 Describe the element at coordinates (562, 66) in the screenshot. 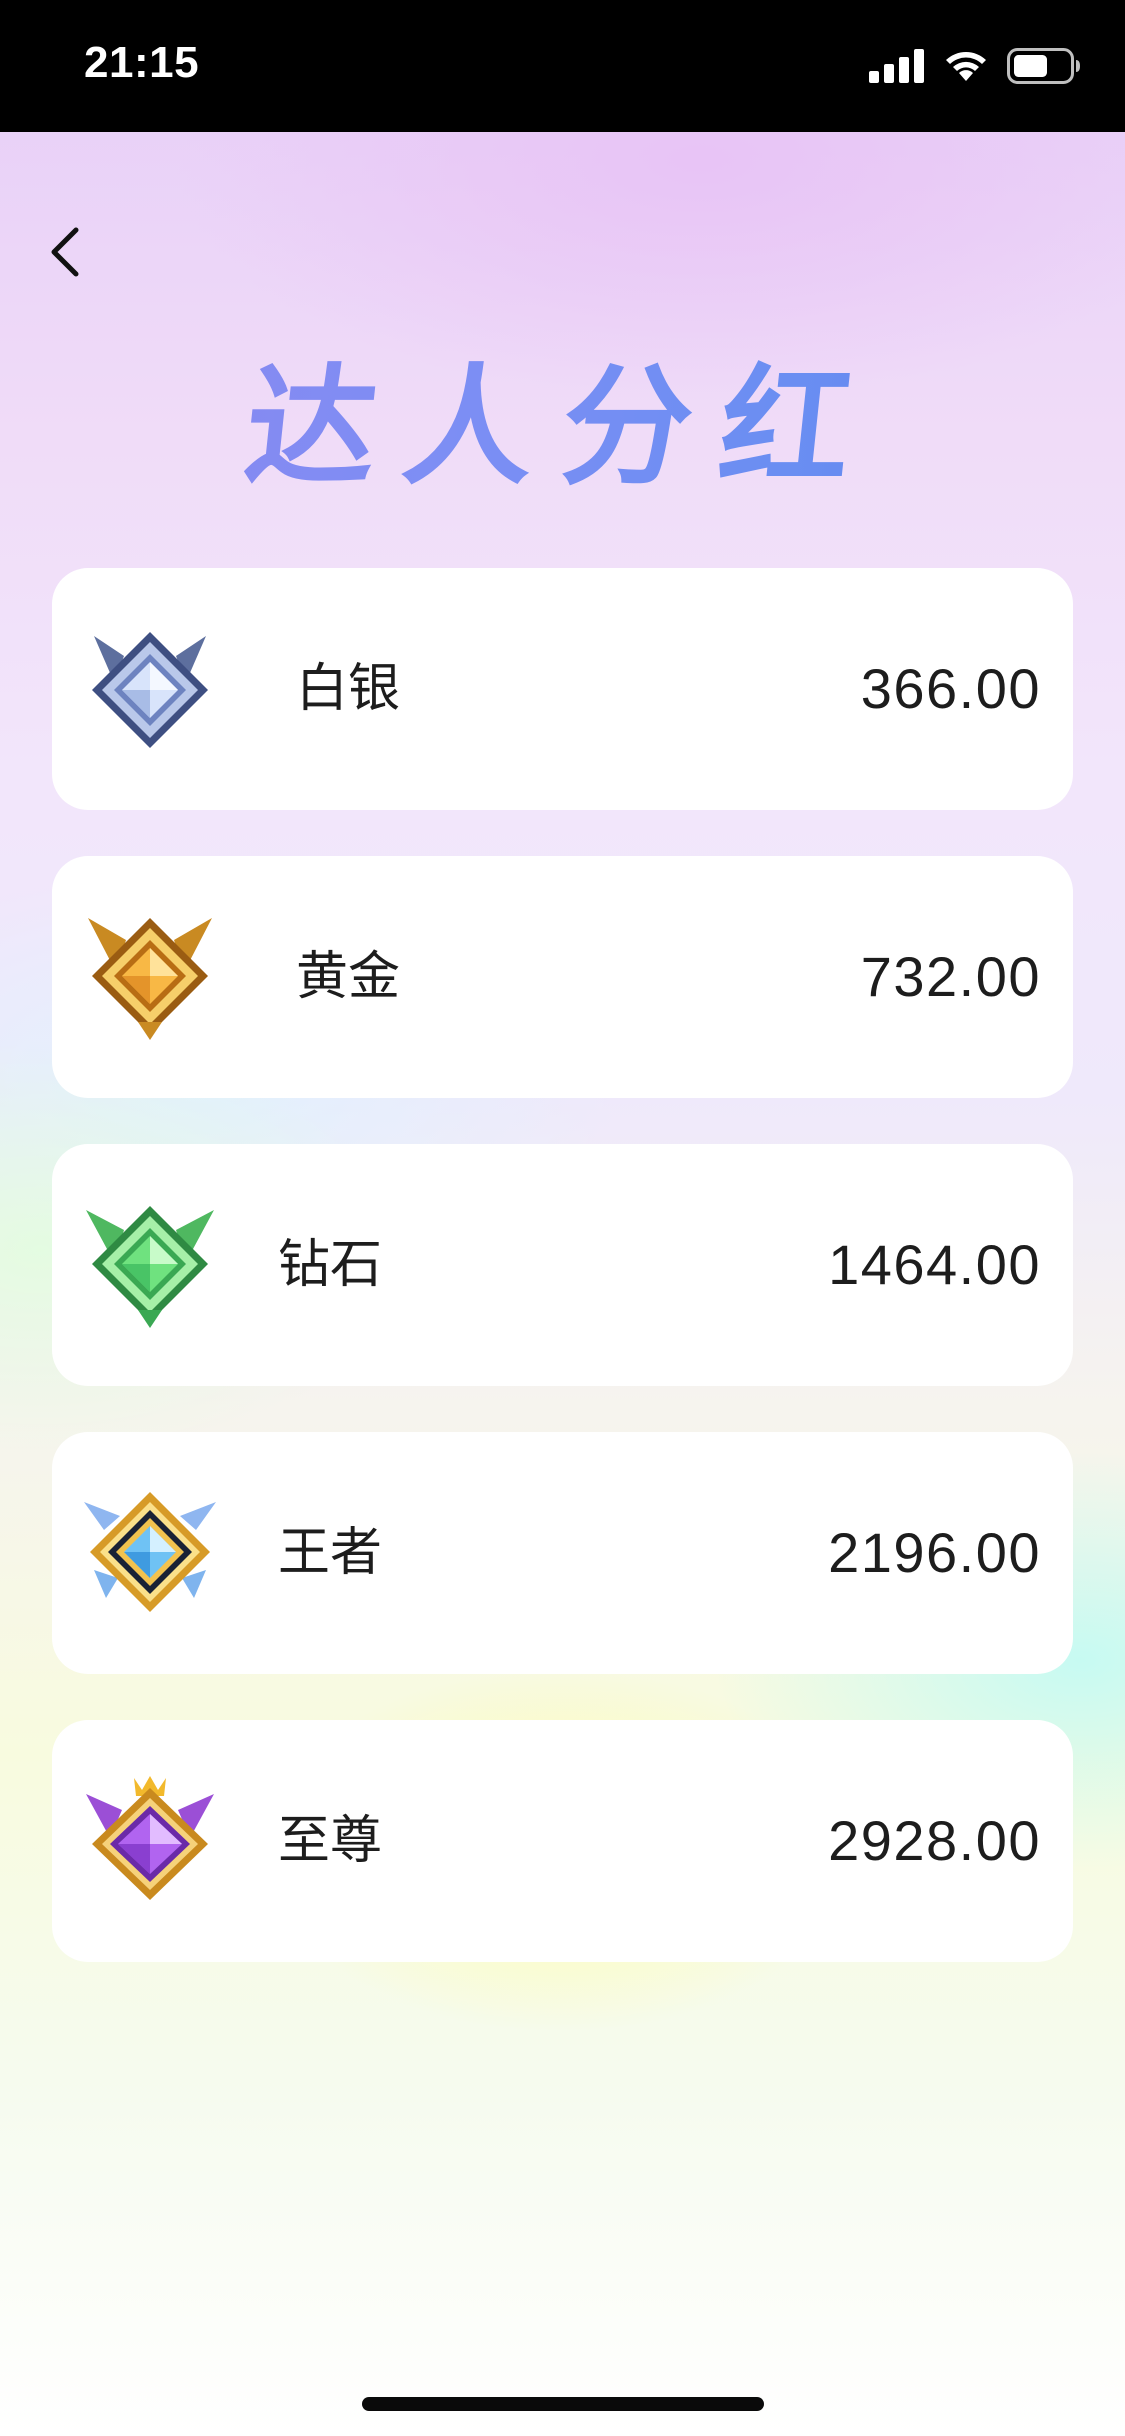

I see `status-bar: 21:15` at that location.